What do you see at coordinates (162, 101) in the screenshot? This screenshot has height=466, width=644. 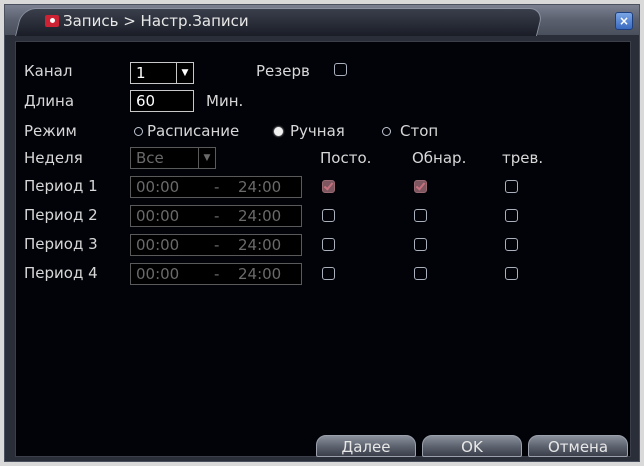 I see `length-input: 60` at bounding box center [162, 101].